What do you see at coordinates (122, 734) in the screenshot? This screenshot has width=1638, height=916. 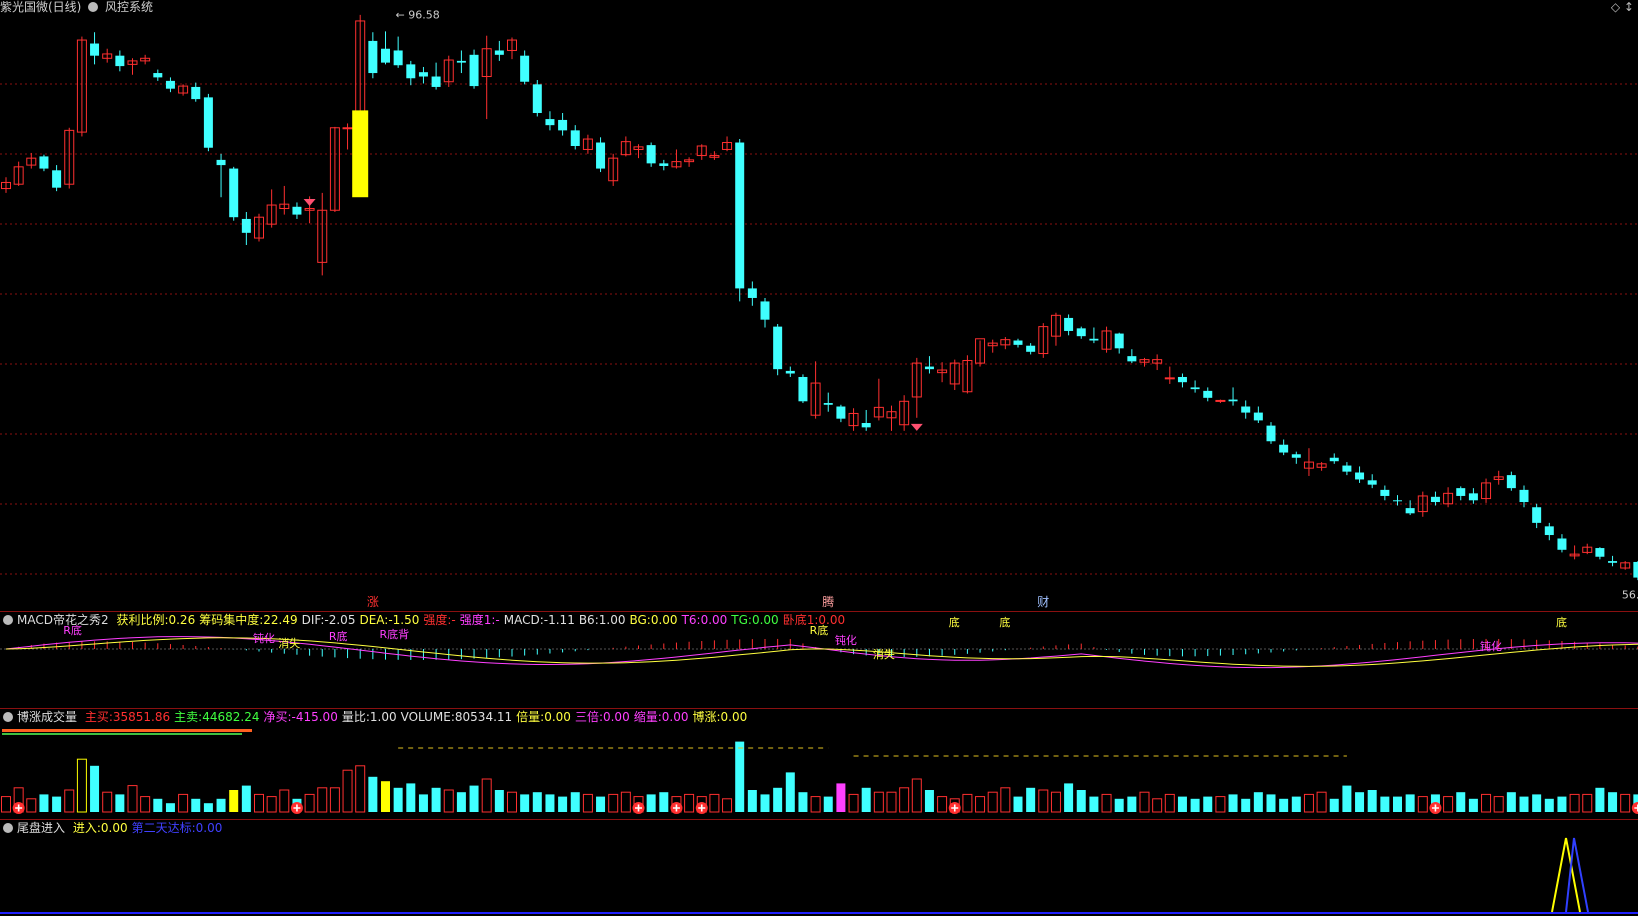 I see `sell-ratio-bar` at bounding box center [122, 734].